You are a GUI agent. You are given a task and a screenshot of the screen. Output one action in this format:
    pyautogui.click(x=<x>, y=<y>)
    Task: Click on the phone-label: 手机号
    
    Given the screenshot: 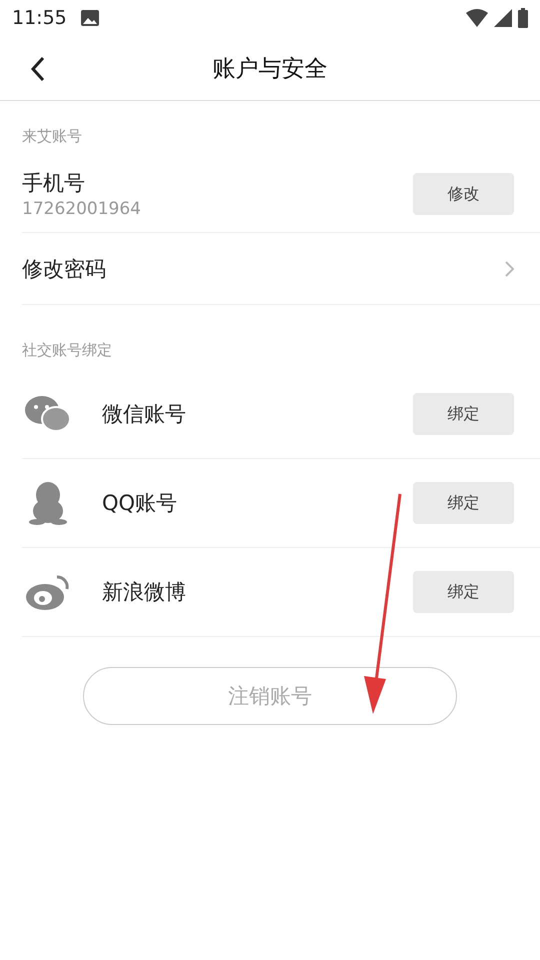 What is the action you would take?
    pyautogui.click(x=54, y=183)
    